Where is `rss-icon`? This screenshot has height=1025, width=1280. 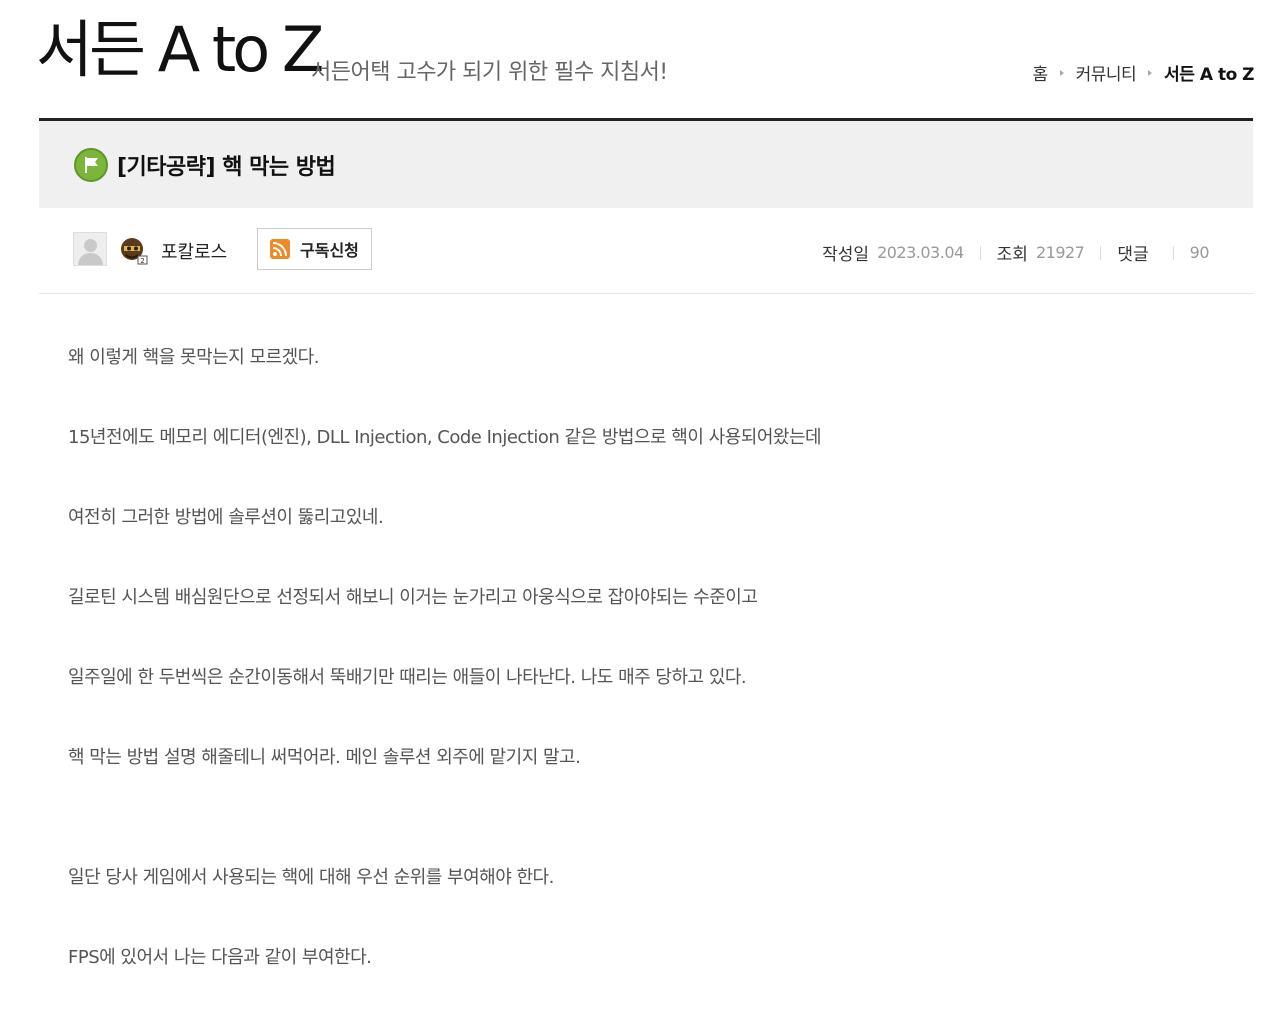
rss-icon is located at coordinates (280, 249).